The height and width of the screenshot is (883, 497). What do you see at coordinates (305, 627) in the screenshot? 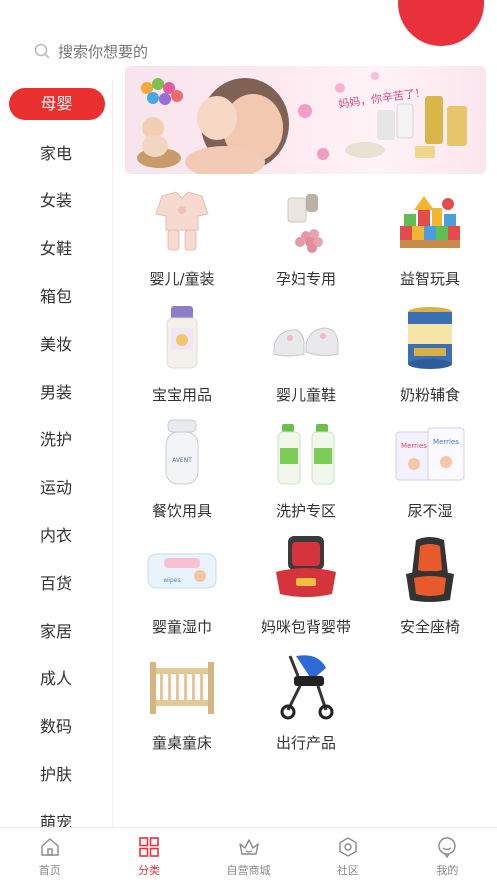
I see `grid-item-label: 妈咪包背婴带` at bounding box center [305, 627].